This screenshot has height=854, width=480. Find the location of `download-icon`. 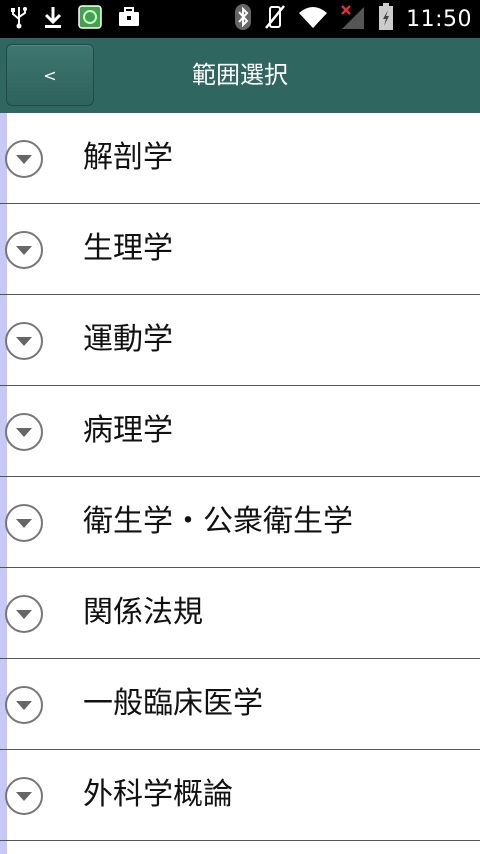

download-icon is located at coordinates (53, 19).